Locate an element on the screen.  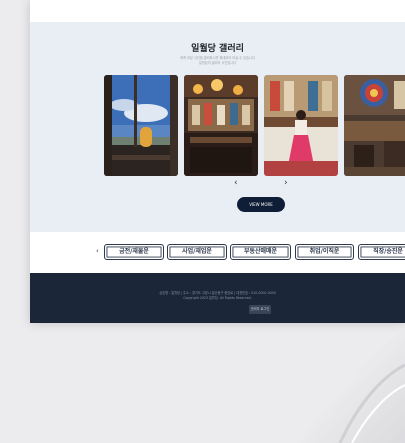
gallery-photo-red-hanbok is located at coordinates (301, 125).